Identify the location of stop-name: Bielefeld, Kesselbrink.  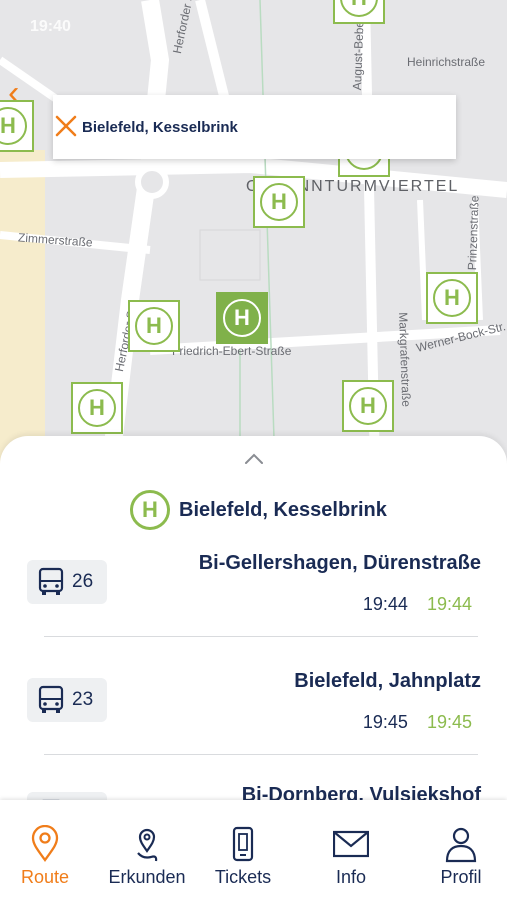
(283, 509).